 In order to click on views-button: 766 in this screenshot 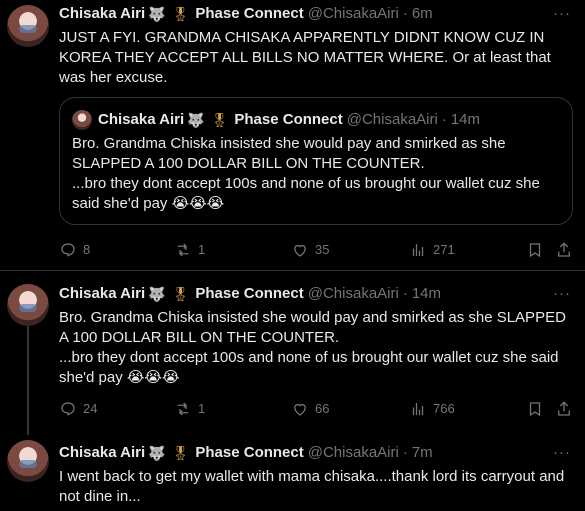, I will do `click(432, 409)`.